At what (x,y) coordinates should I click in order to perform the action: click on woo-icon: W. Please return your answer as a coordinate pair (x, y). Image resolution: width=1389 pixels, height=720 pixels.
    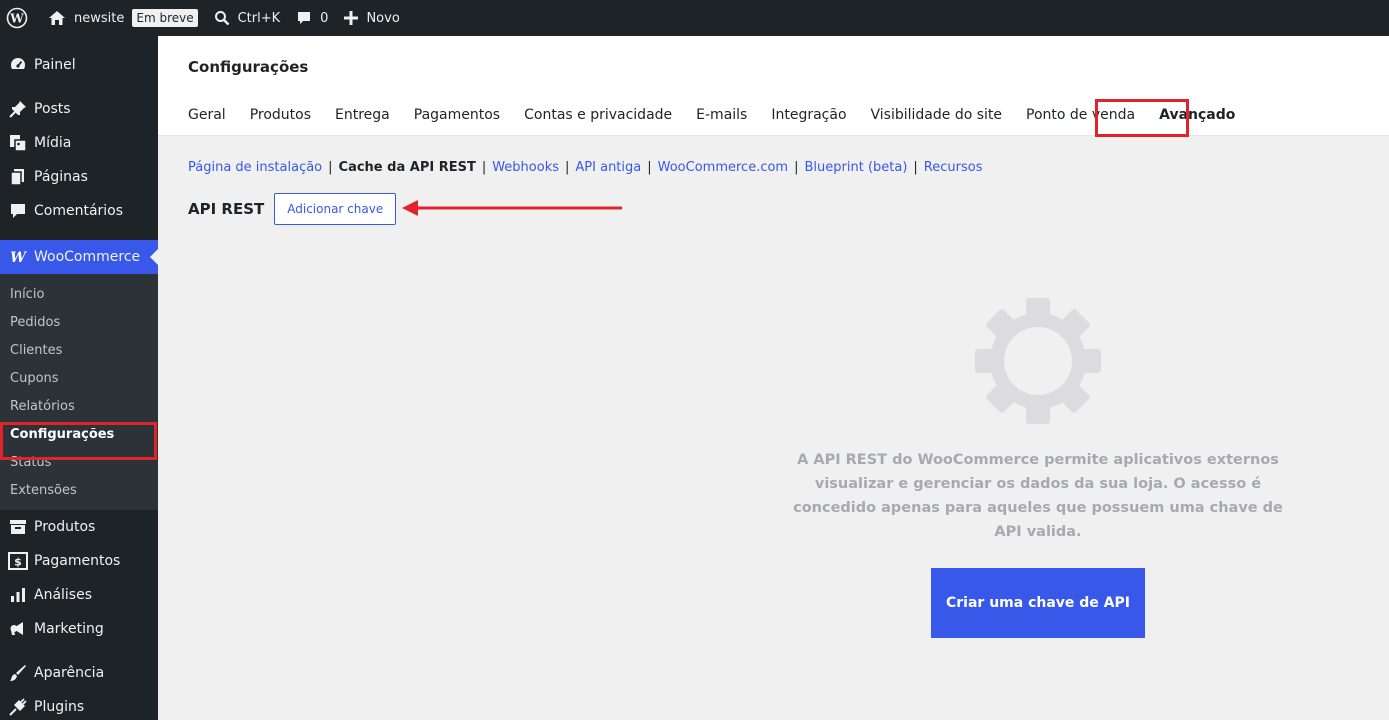
    Looking at the image, I should click on (18, 257).